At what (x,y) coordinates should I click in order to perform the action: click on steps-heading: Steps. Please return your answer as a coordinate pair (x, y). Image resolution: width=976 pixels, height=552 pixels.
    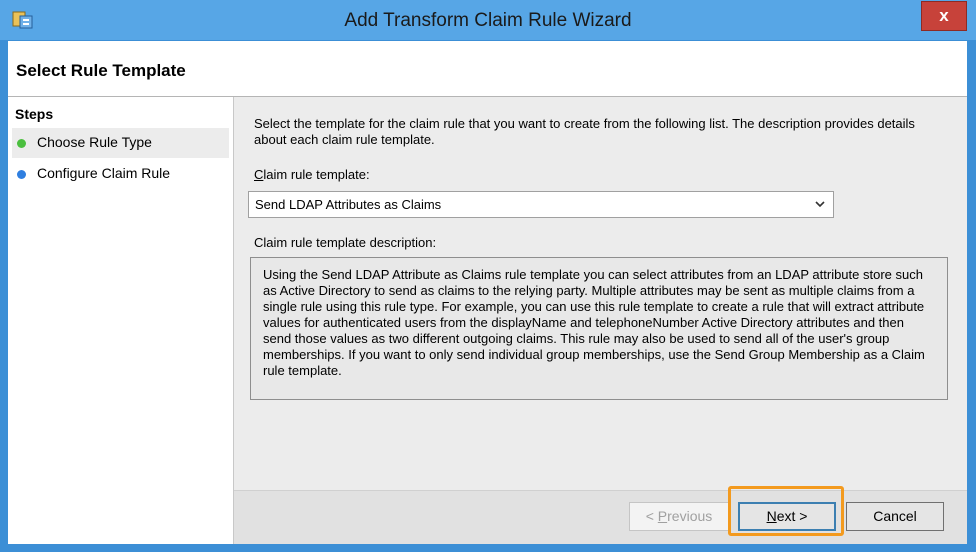
    Looking at the image, I should click on (34, 114).